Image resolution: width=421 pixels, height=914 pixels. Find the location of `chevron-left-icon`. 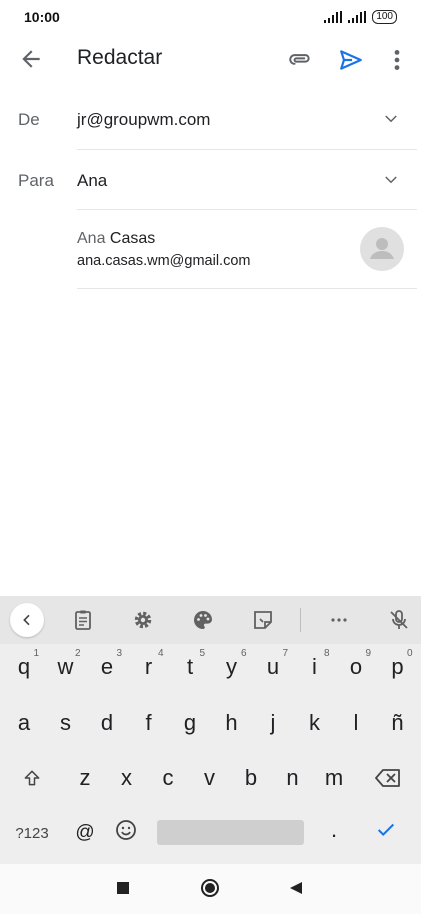

chevron-left-icon is located at coordinates (27, 620).